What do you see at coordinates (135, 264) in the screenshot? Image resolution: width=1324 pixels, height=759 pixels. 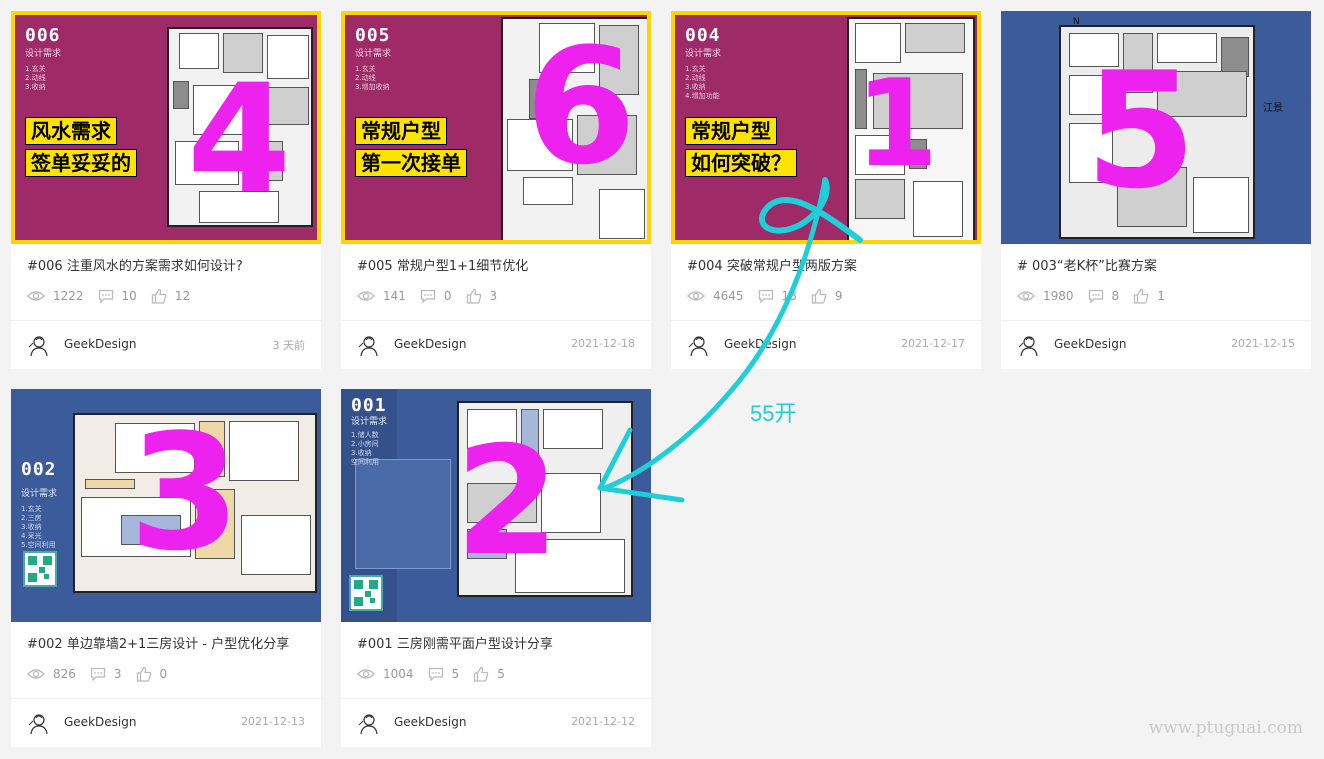 I see `card-title: #006 注重风水的方案需求如何设计?` at bounding box center [135, 264].